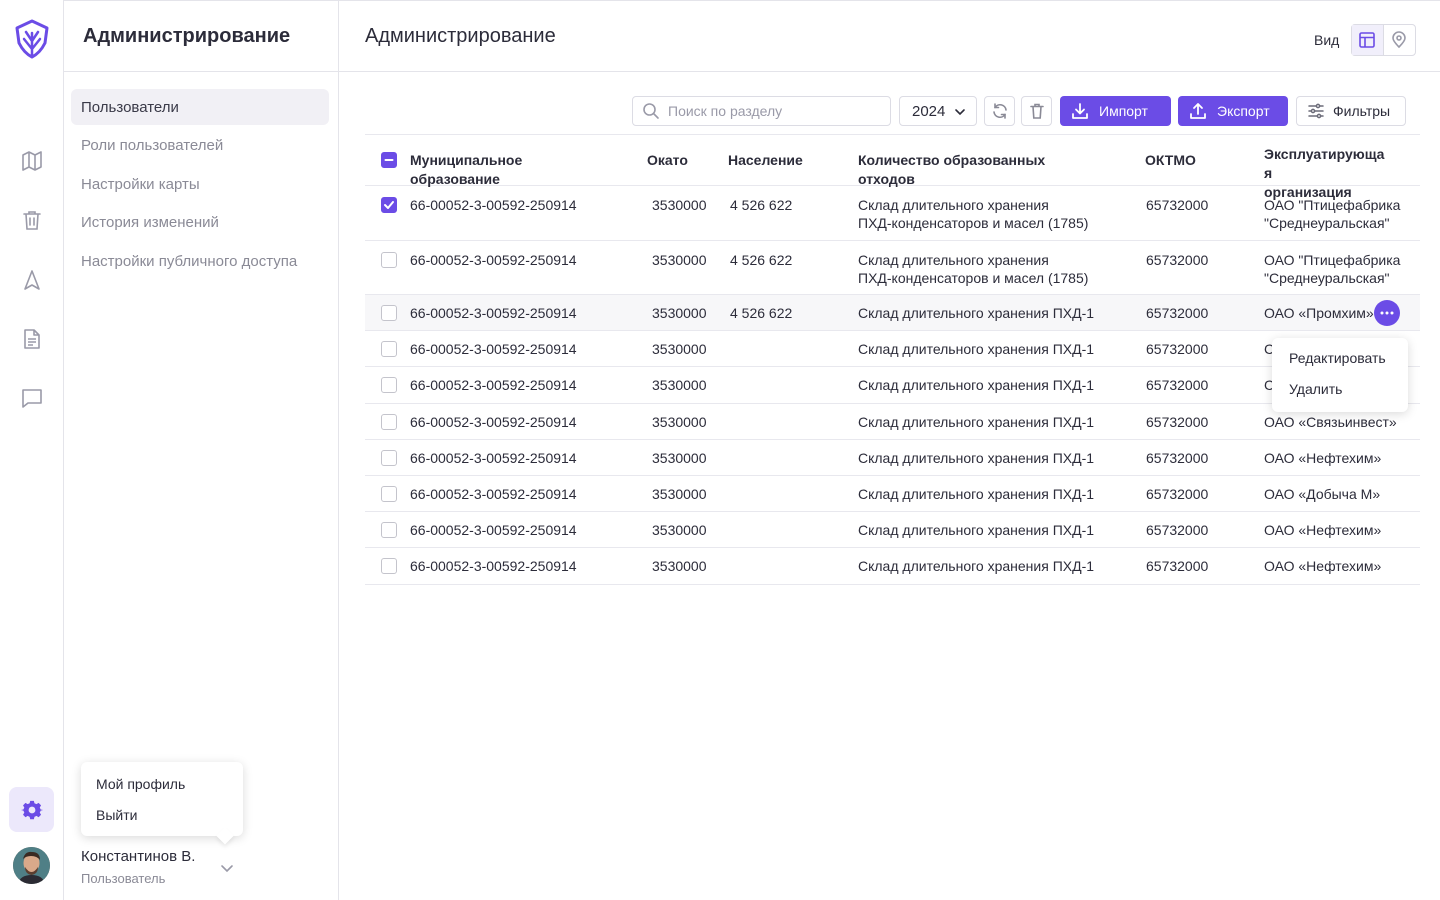 The image size is (1440, 900). What do you see at coordinates (773, 111) in the screenshot?
I see `search-input` at bounding box center [773, 111].